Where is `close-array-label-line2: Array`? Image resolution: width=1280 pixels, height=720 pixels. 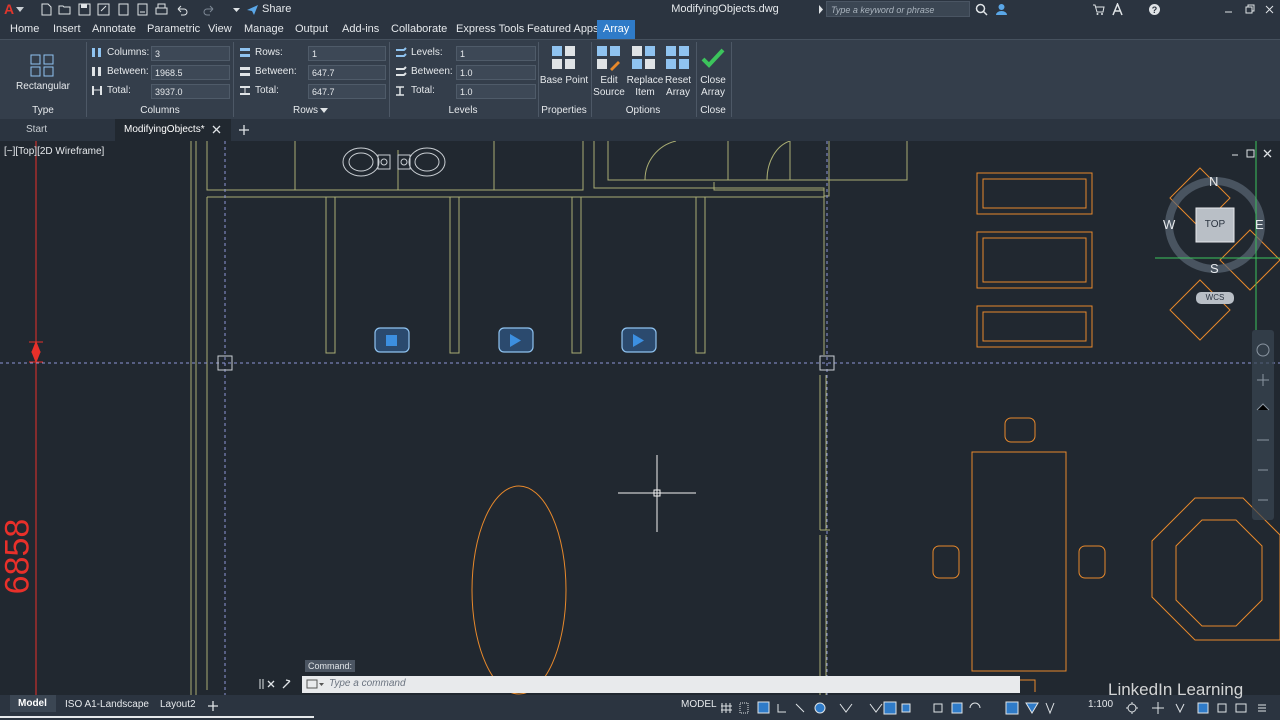
close-array-label-line2: Array is located at coordinates (713, 92).